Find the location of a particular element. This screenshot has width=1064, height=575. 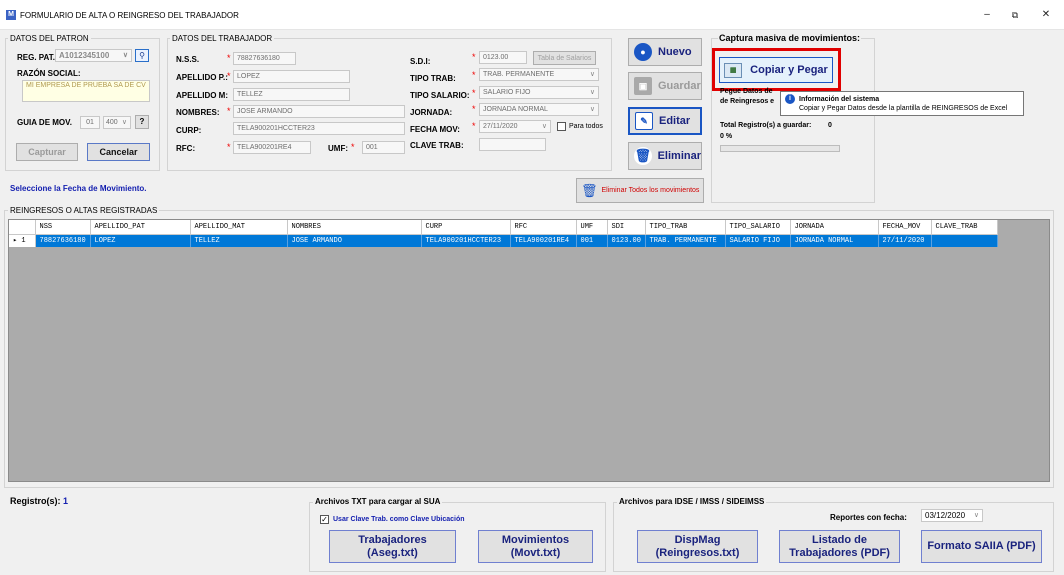

dispmag-l1: DispMag is located at coordinates (697, 539).